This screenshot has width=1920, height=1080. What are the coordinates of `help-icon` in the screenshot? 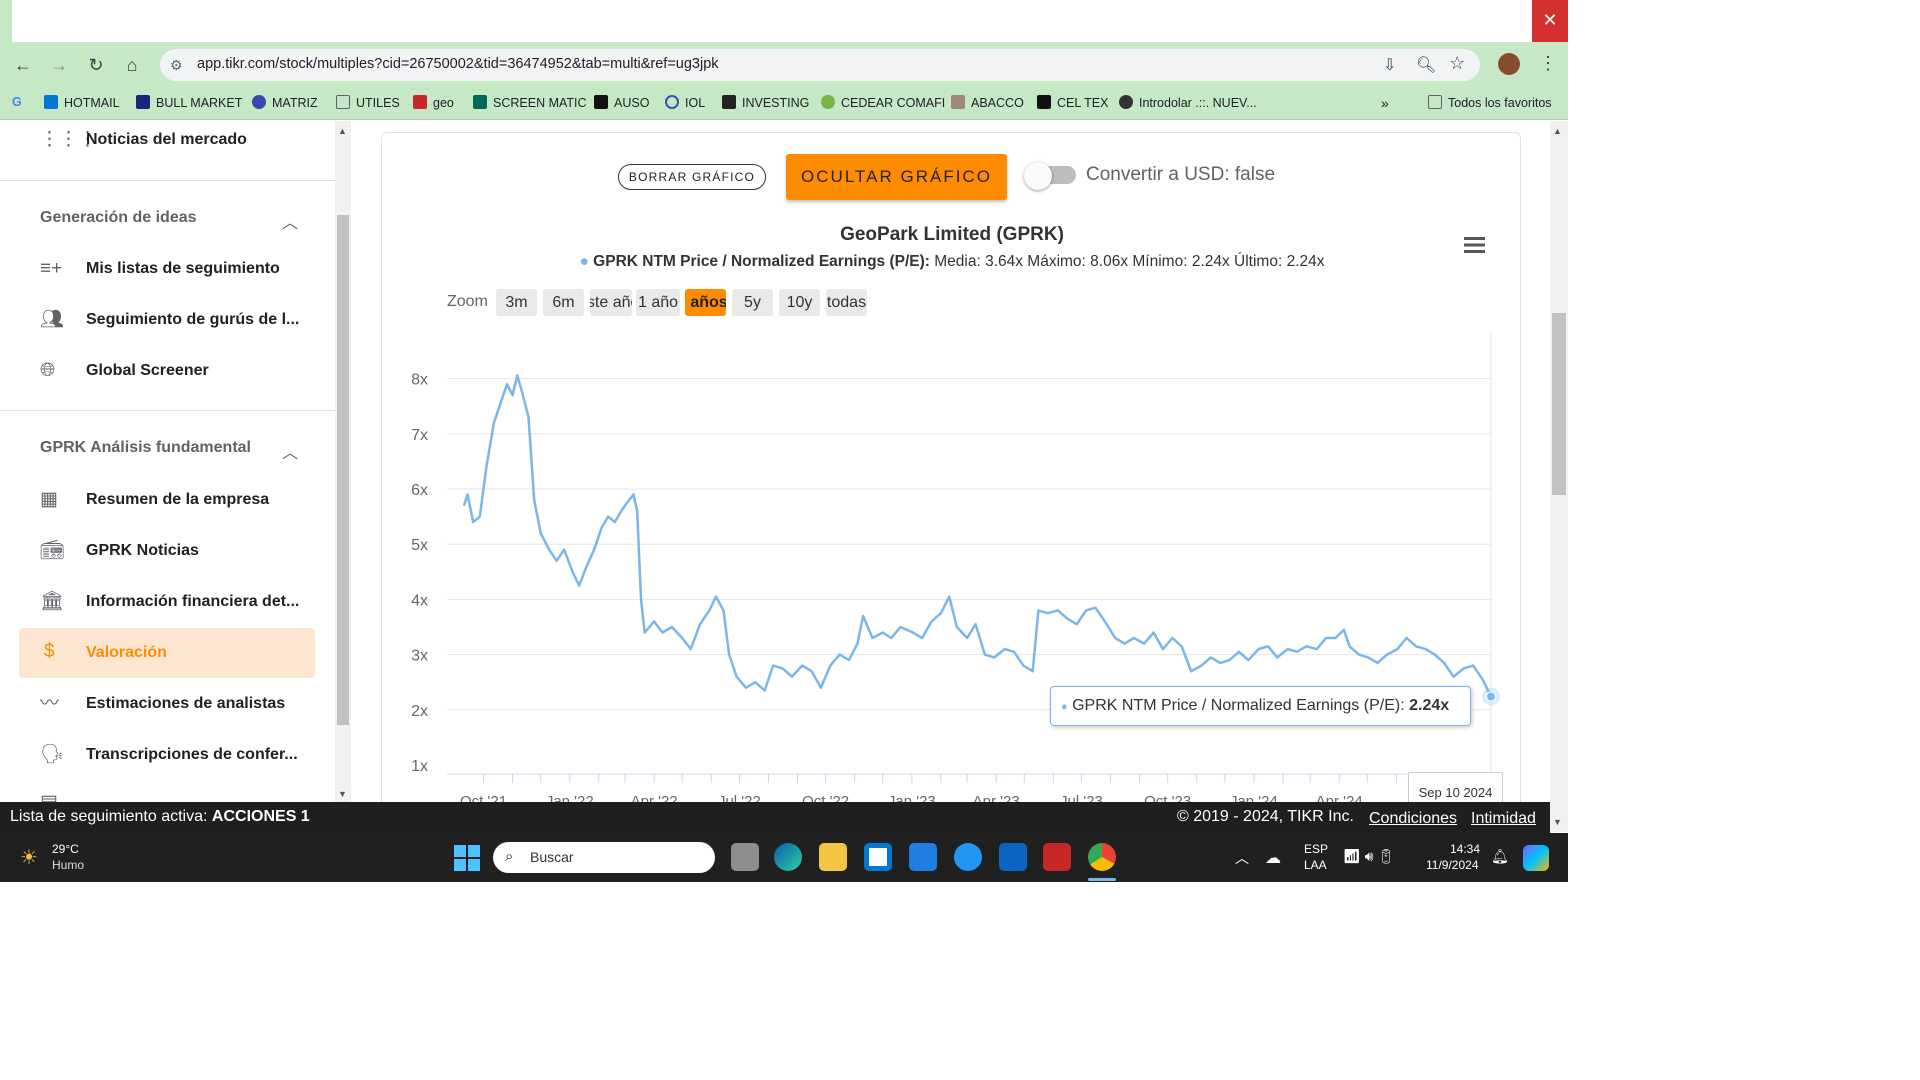 It's located at (968, 857).